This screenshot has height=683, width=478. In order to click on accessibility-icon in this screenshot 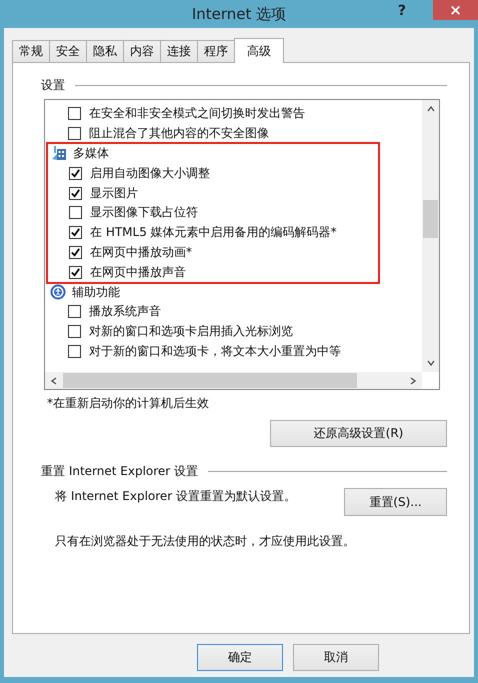, I will do `click(58, 292)`.